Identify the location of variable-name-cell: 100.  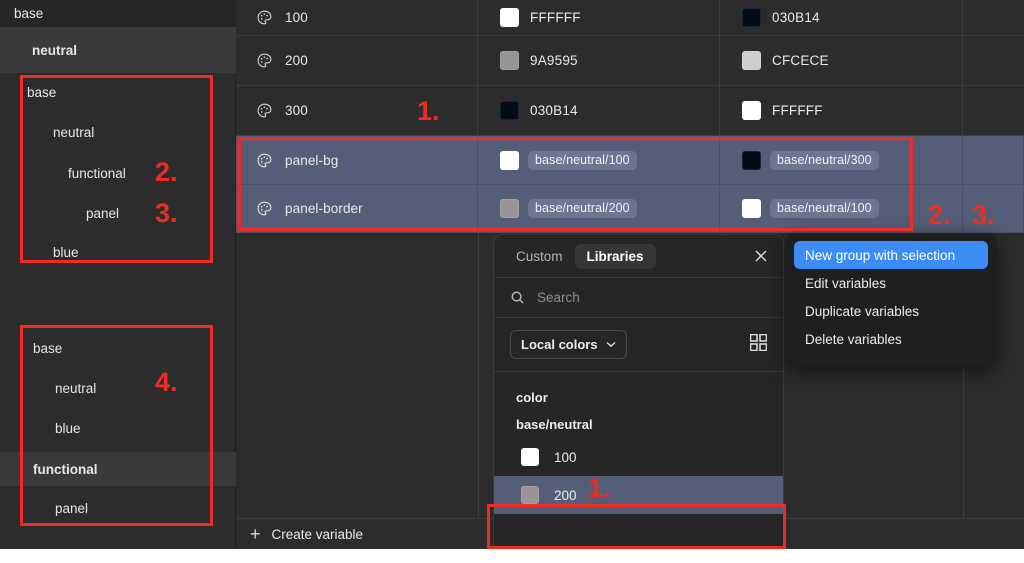
(357, 17).